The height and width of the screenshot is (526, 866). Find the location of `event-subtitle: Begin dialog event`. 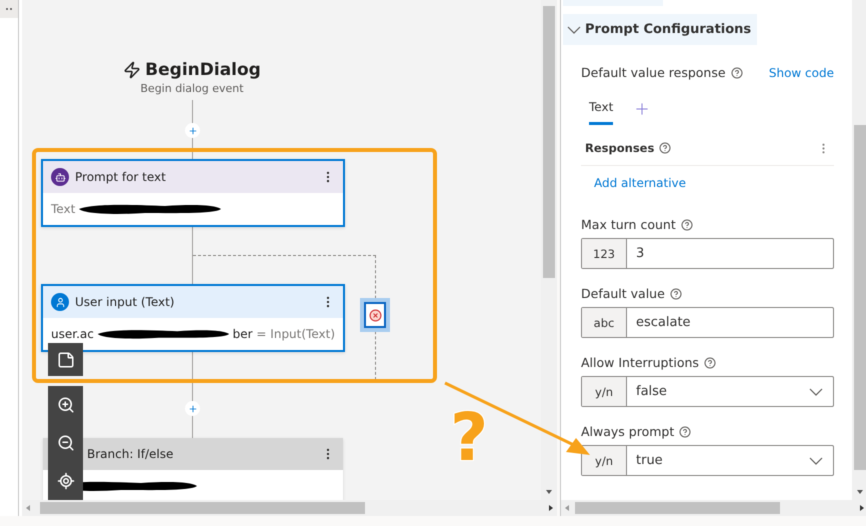

event-subtitle: Begin dialog event is located at coordinates (192, 88).